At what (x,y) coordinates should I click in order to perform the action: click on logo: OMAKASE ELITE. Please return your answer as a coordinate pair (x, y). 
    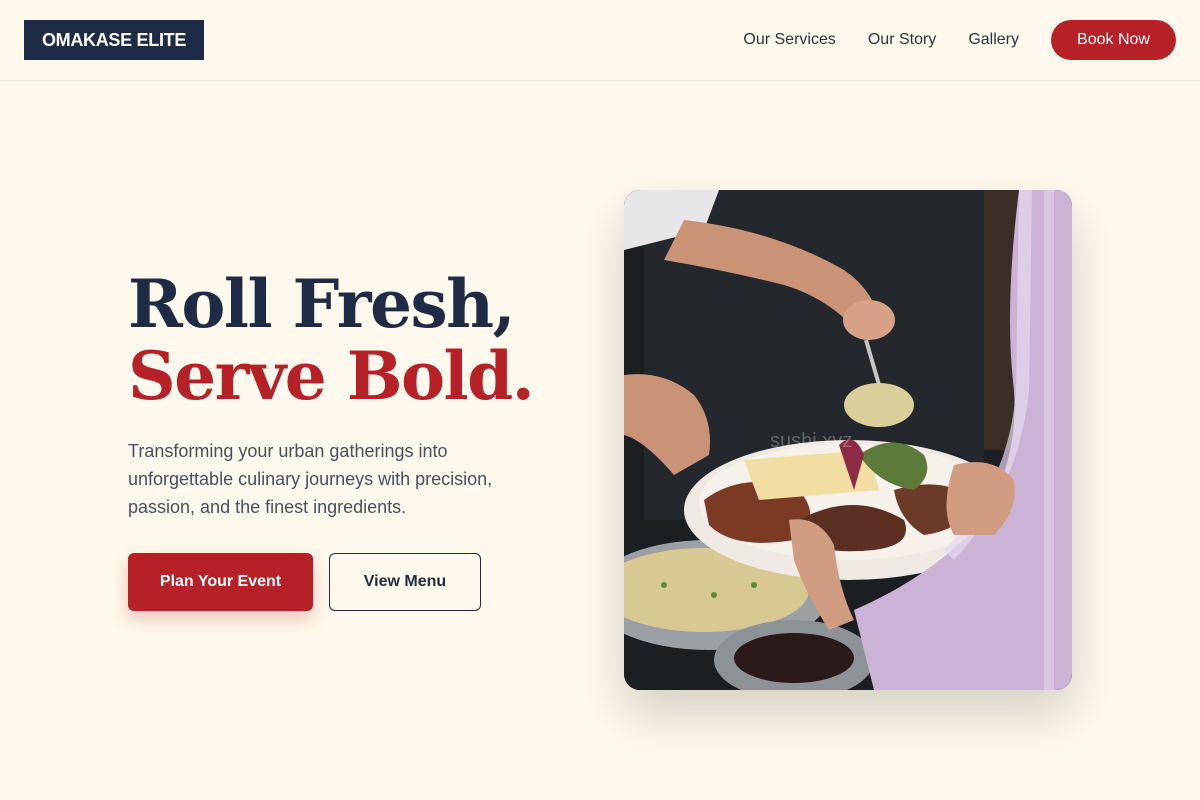
    Looking at the image, I should click on (114, 40).